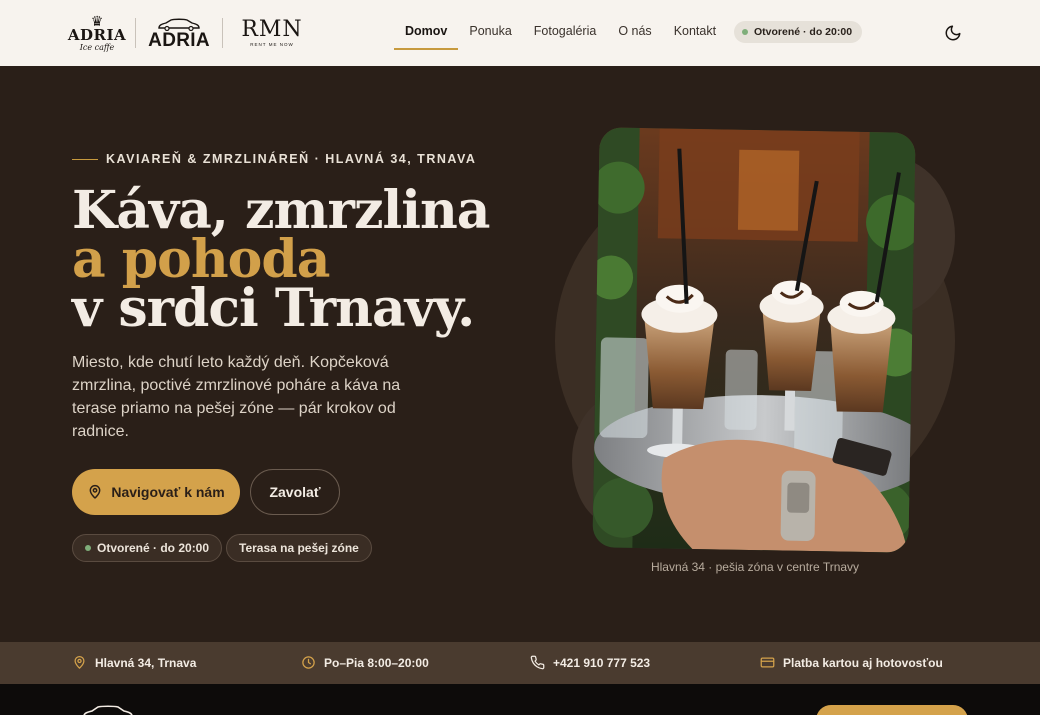  I want to click on call-button-label: Zavolať, so click(295, 492).